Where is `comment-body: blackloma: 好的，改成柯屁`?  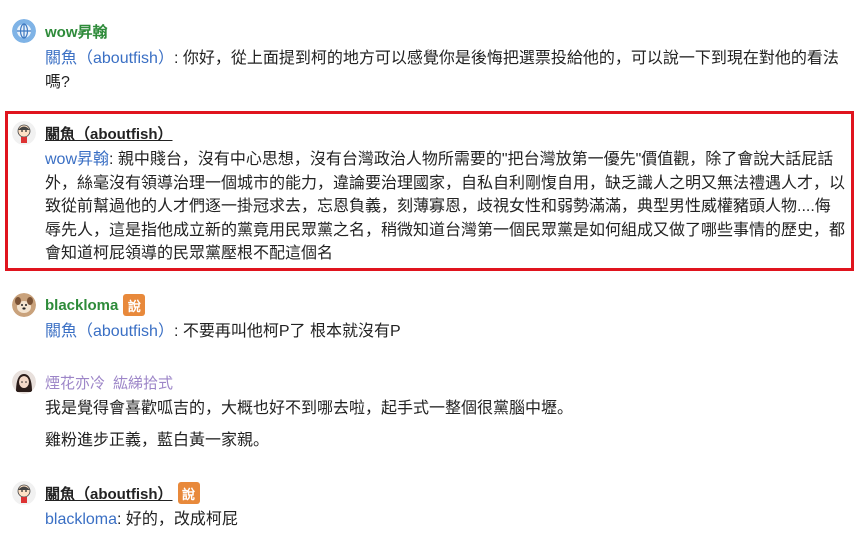 comment-body: blackloma: 好的，改成柯屁 is located at coordinates (445, 520).